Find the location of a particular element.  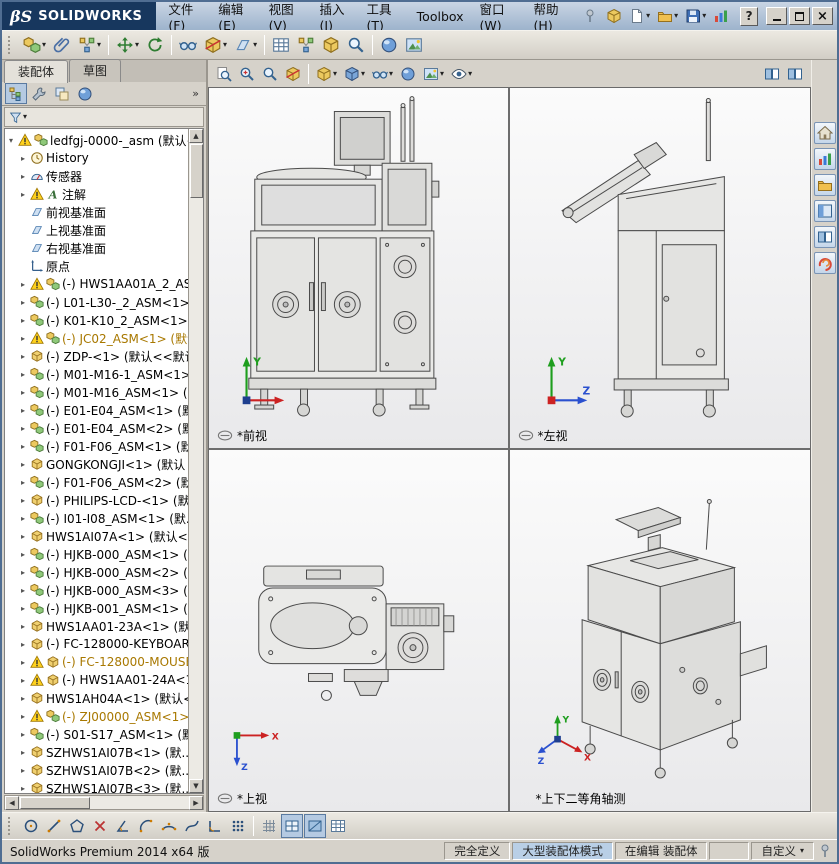

minimize-button is located at coordinates (776, 16).